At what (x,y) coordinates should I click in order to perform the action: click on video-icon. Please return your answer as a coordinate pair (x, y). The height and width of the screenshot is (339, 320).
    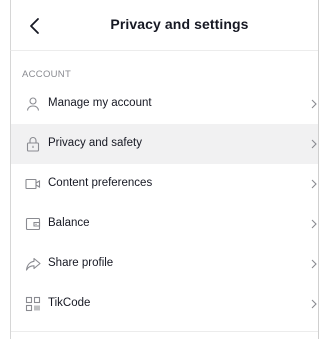
    Looking at the image, I should click on (33, 184).